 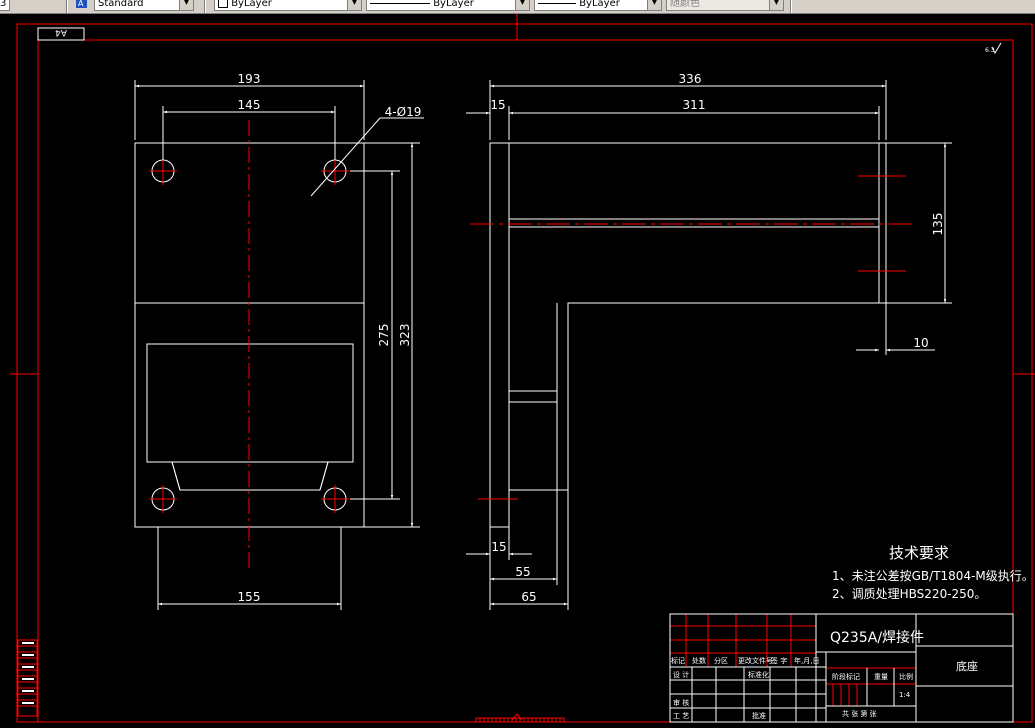 What do you see at coordinates (938, 224) in the screenshot?
I see `dim-135: 135` at bounding box center [938, 224].